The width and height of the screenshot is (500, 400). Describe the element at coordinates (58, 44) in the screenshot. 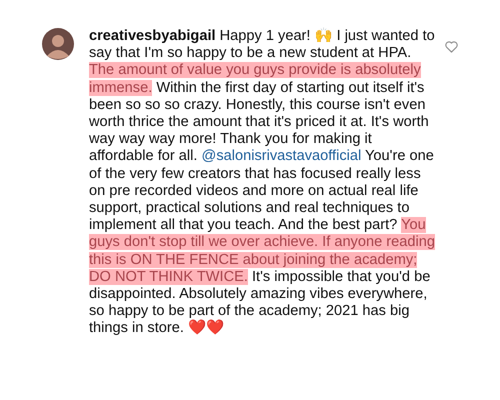

I see `avatar` at that location.